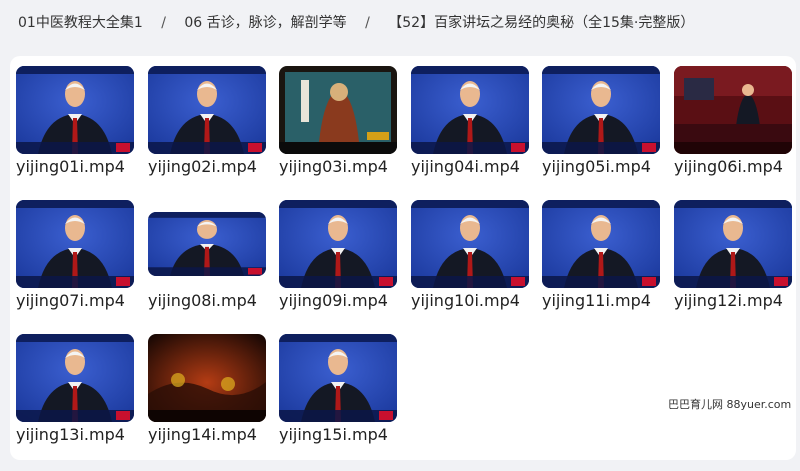 The image size is (800, 471). I want to click on file-tile: yijing01i.mp4, so click(75, 116).